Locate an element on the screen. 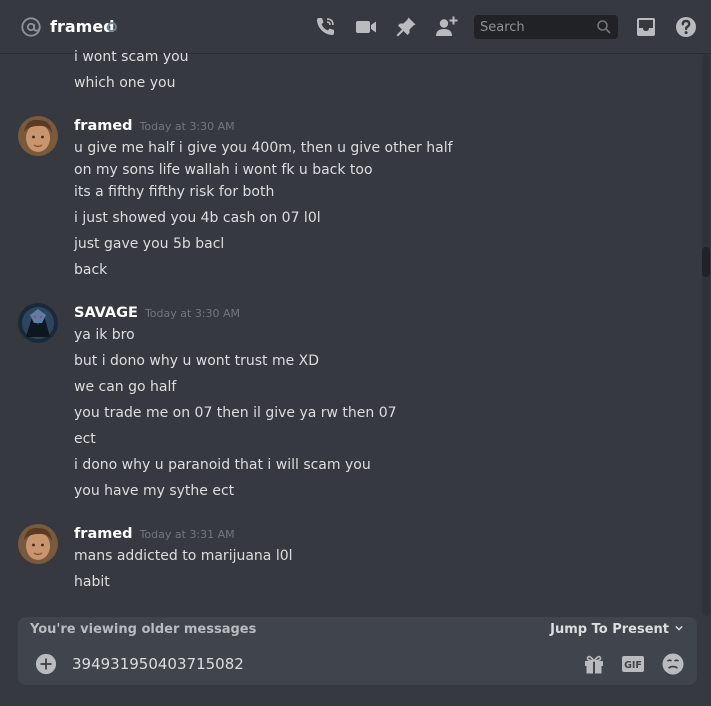 The image size is (711, 706). channel-title: framed is located at coordinates (82, 26).